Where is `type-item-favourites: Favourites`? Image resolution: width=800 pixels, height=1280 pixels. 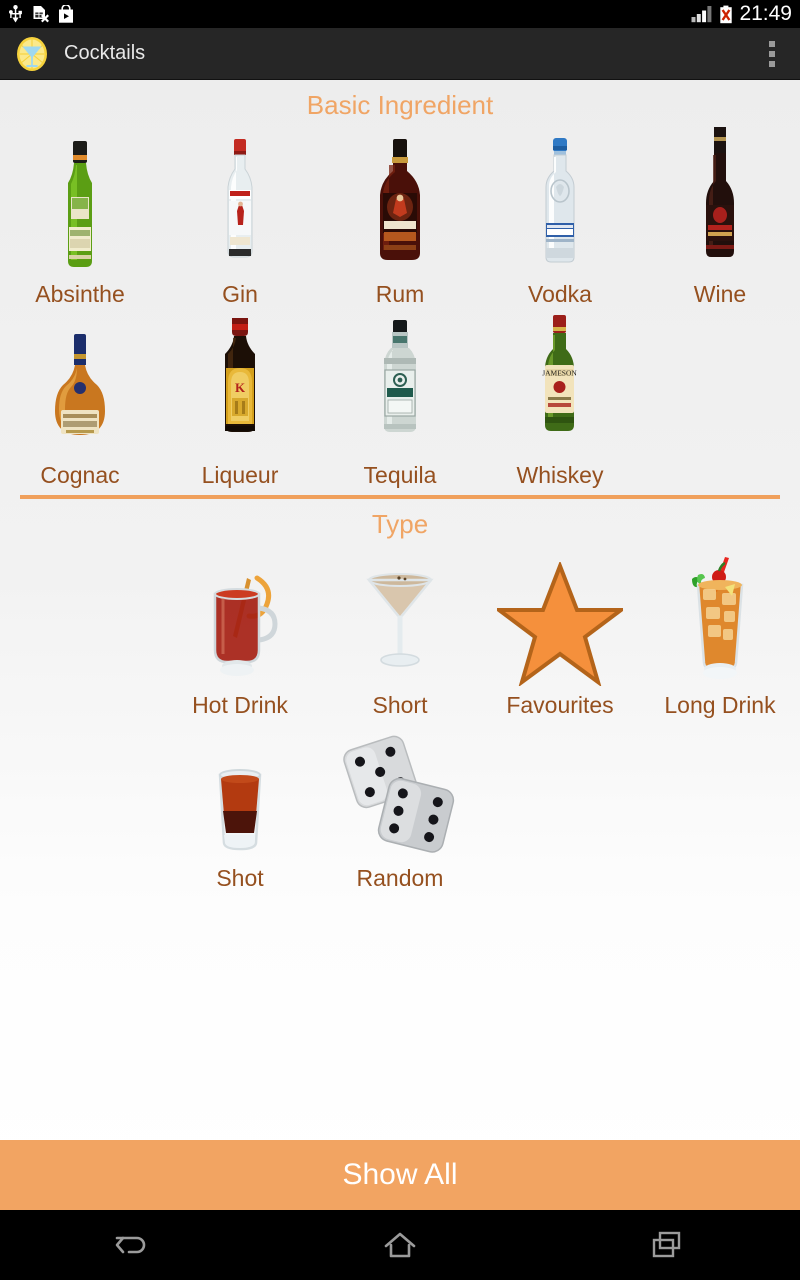 type-item-favourites: Favourites is located at coordinates (560, 632).